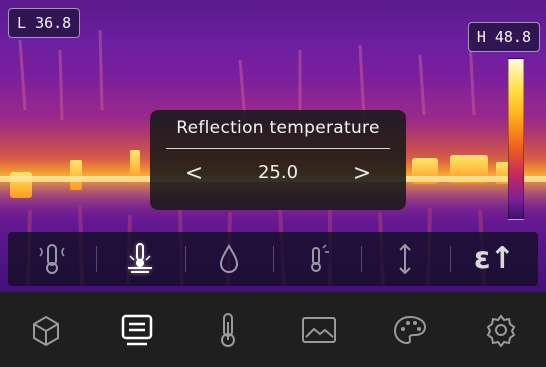 The width and height of the screenshot is (546, 367). I want to click on max-temperature-value: 48.8, so click(512, 37).